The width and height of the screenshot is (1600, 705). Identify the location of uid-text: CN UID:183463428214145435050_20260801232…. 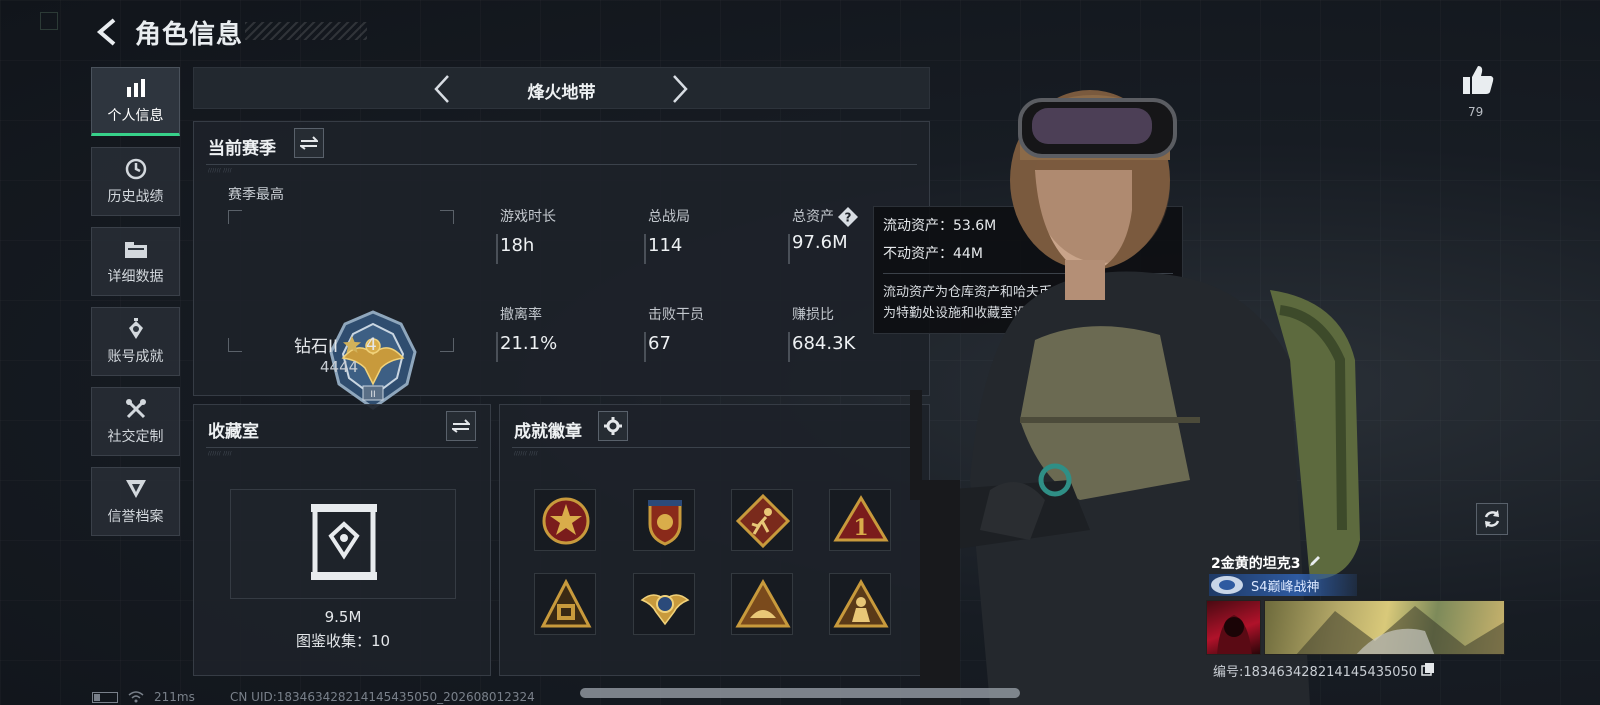
(382, 697).